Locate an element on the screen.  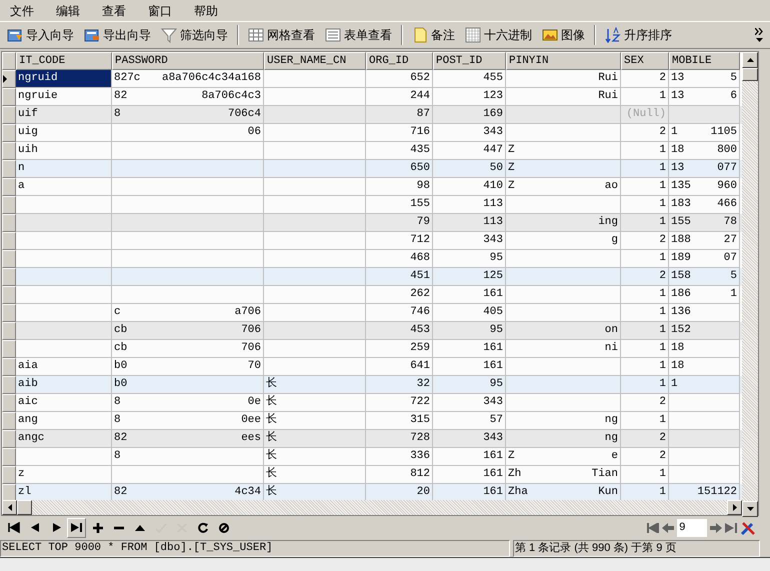
menu-item: 文件 is located at coordinates (27, 11).